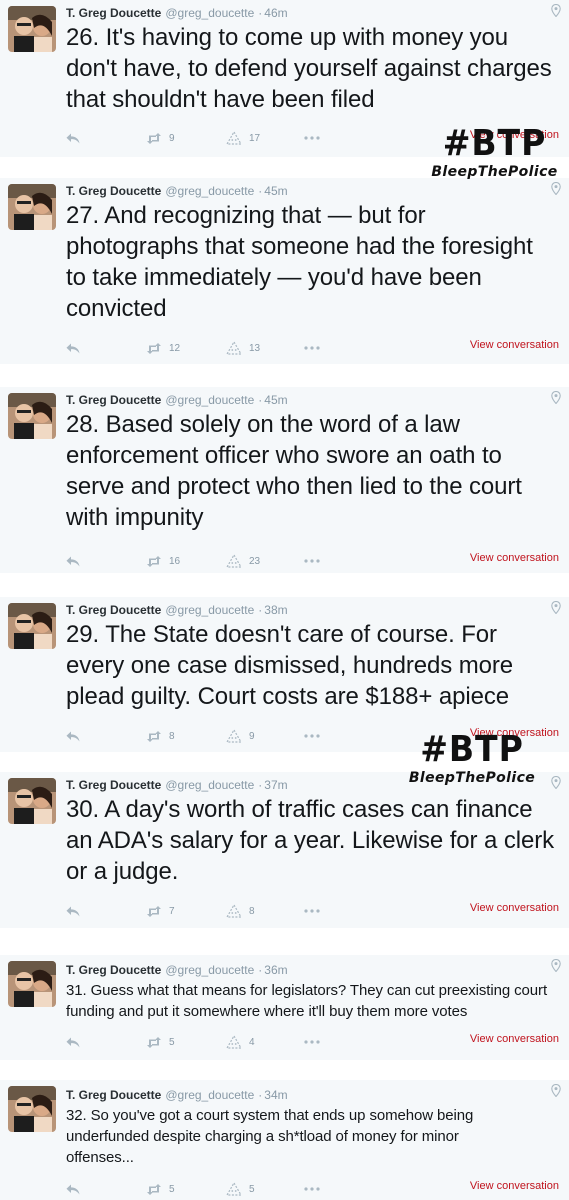  I want to click on retweet-count: 5, so click(172, 1042).